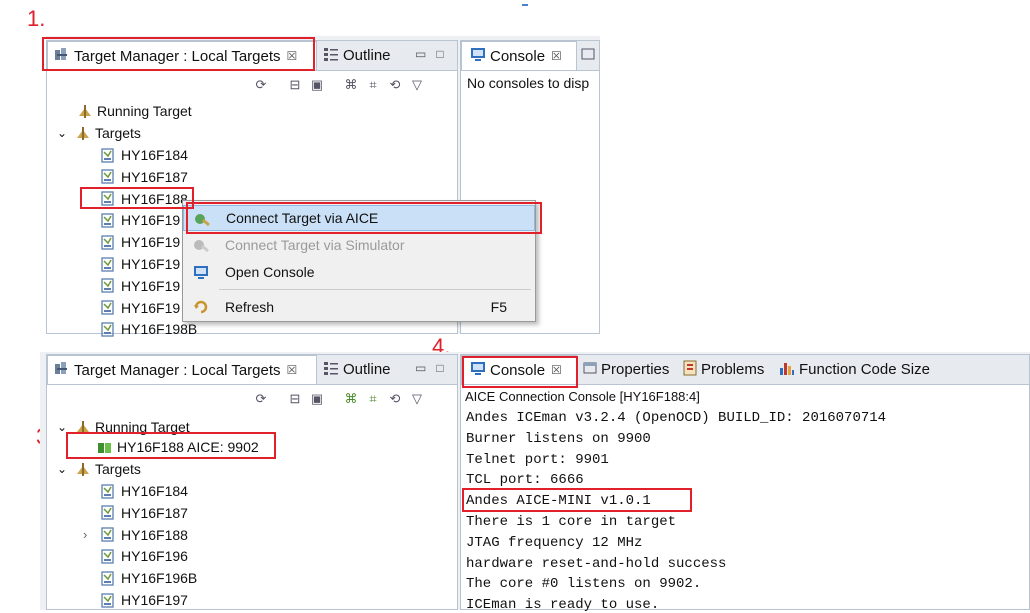  I want to click on tree-label: HY16F188, so click(154, 534).